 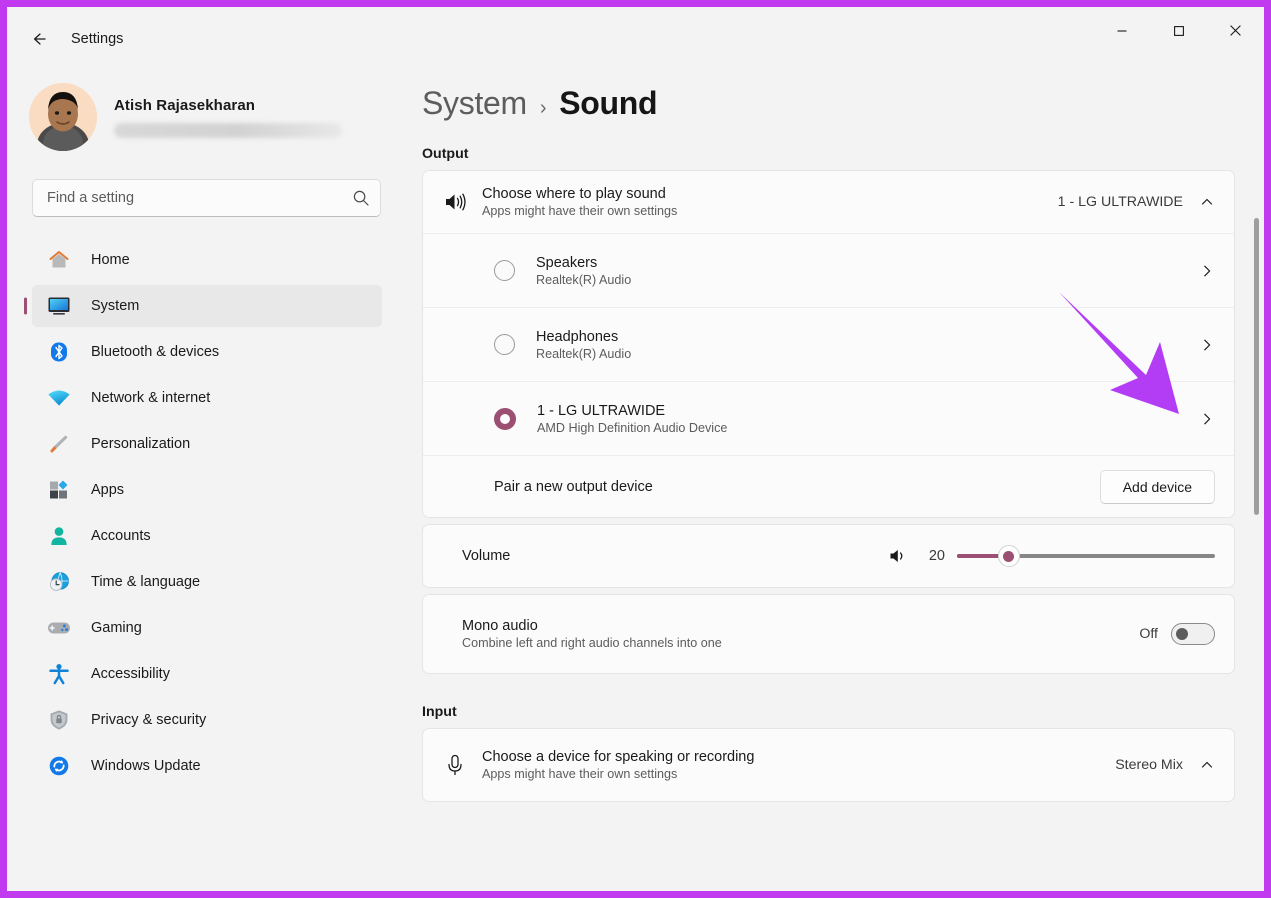 I want to click on sidebar-item-label: Windows Update, so click(x=146, y=766).